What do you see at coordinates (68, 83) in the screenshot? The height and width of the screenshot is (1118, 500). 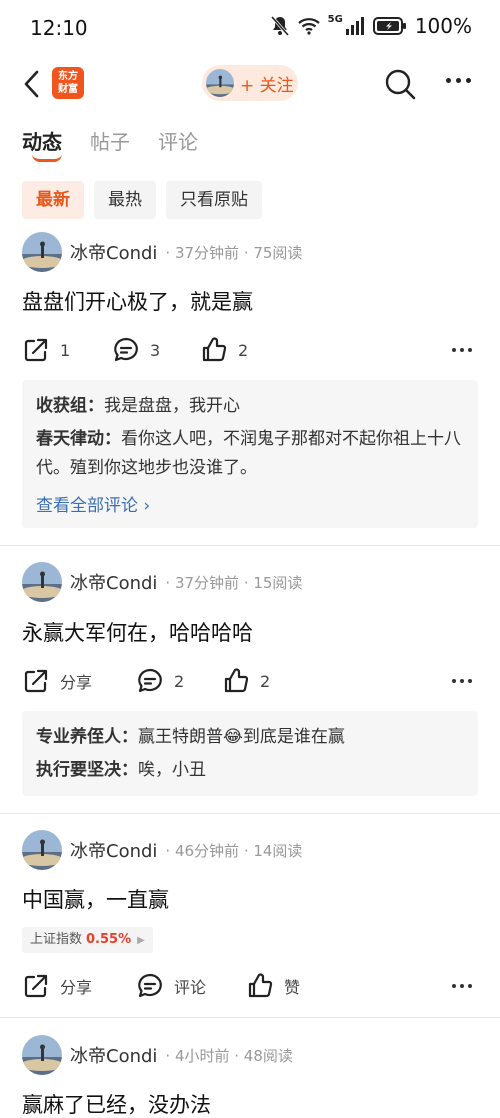 I see `app-logo: 东方 财富` at bounding box center [68, 83].